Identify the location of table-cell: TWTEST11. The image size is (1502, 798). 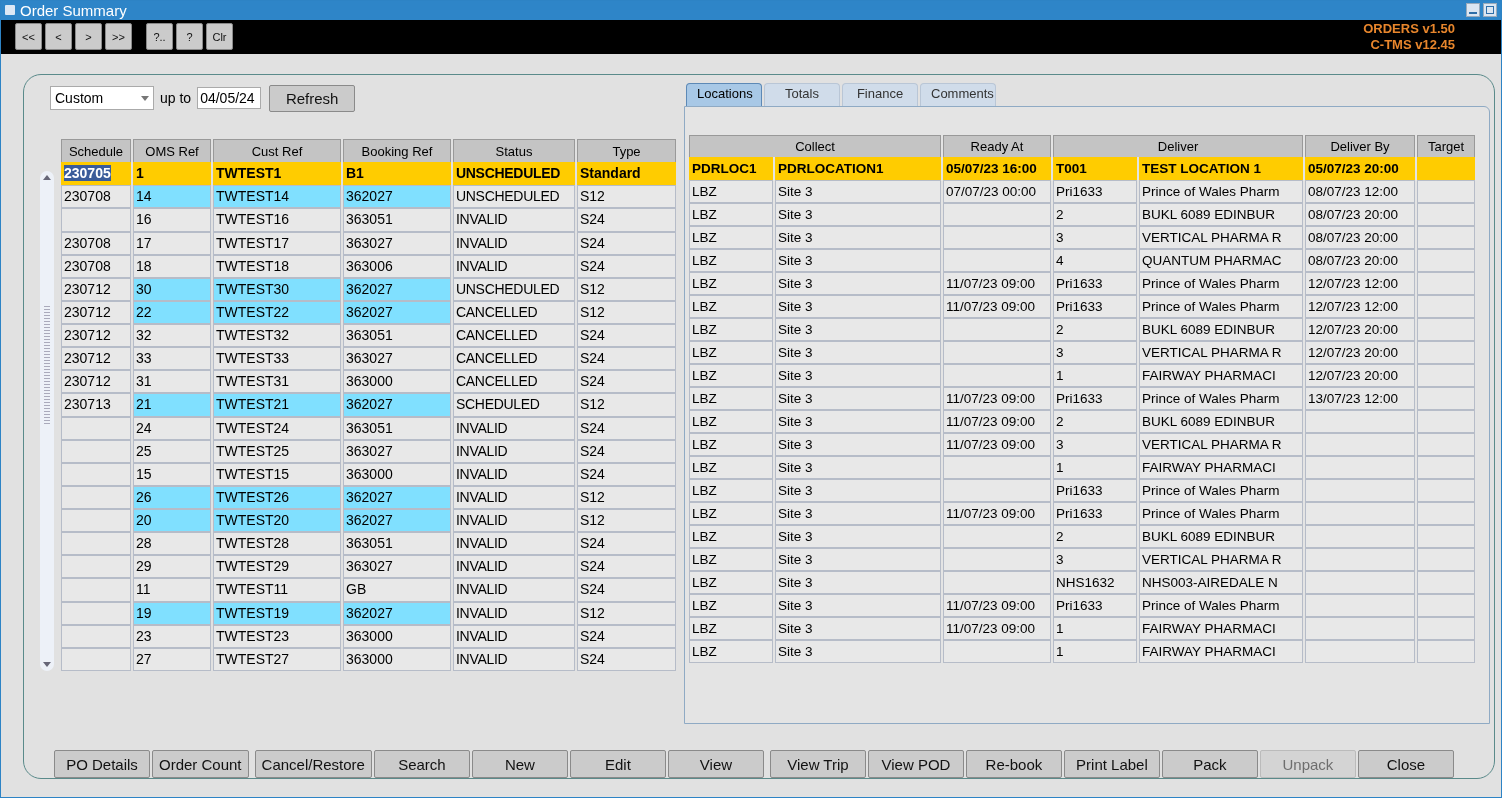
(277, 590).